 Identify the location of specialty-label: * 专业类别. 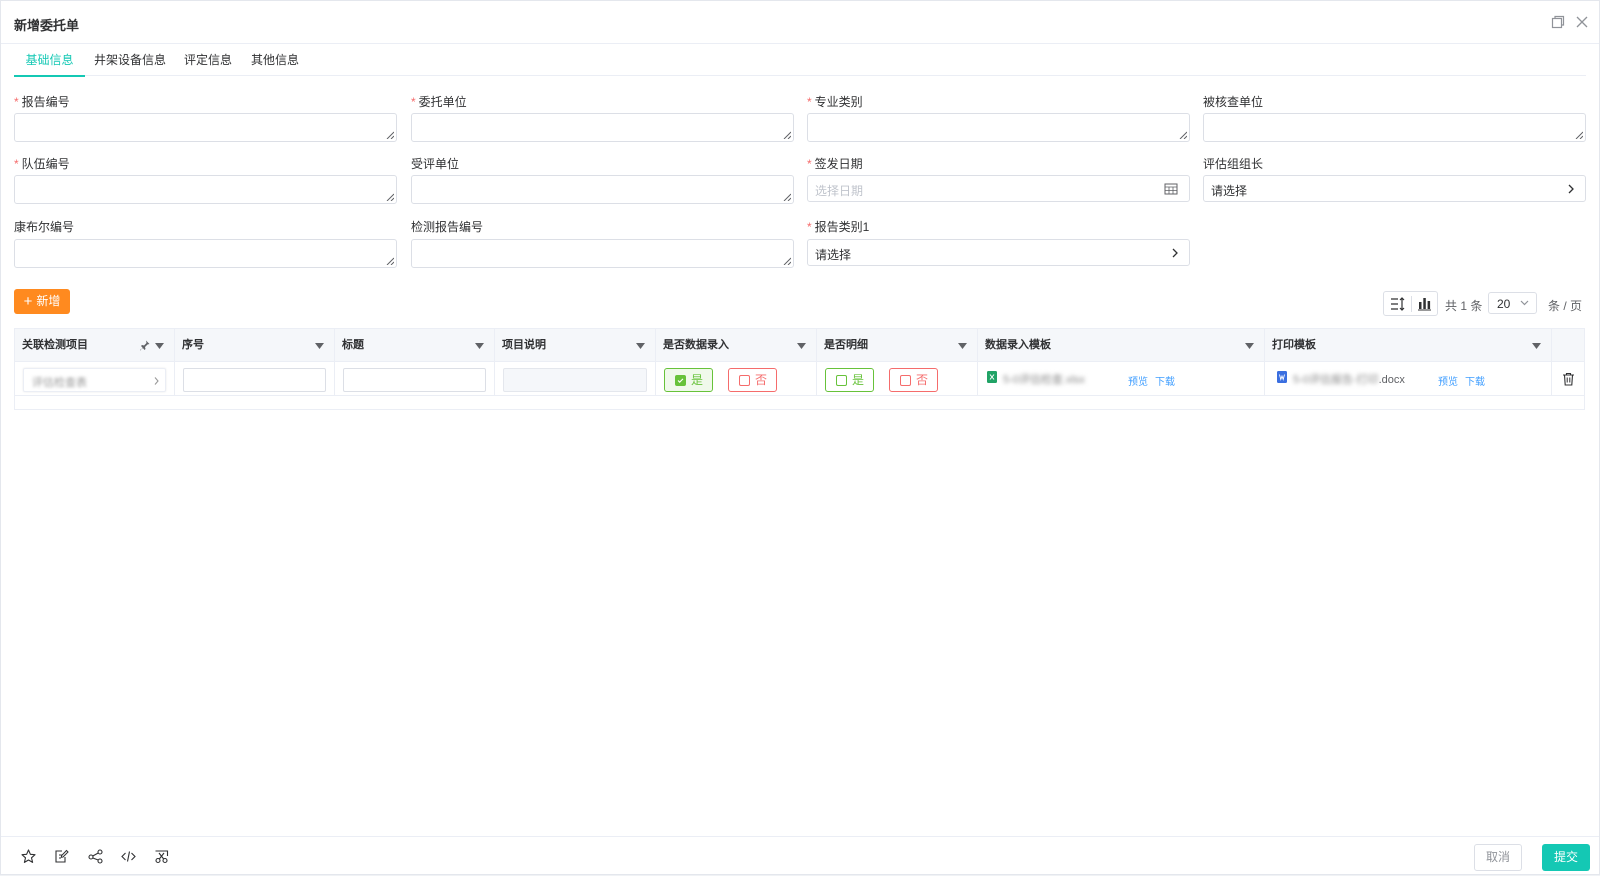
(835, 102).